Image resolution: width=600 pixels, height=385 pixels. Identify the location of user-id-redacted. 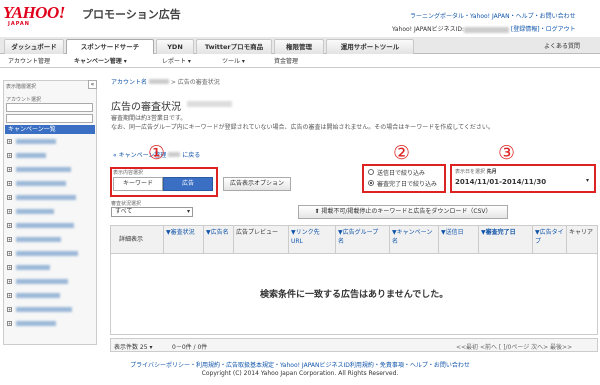
(486, 29).